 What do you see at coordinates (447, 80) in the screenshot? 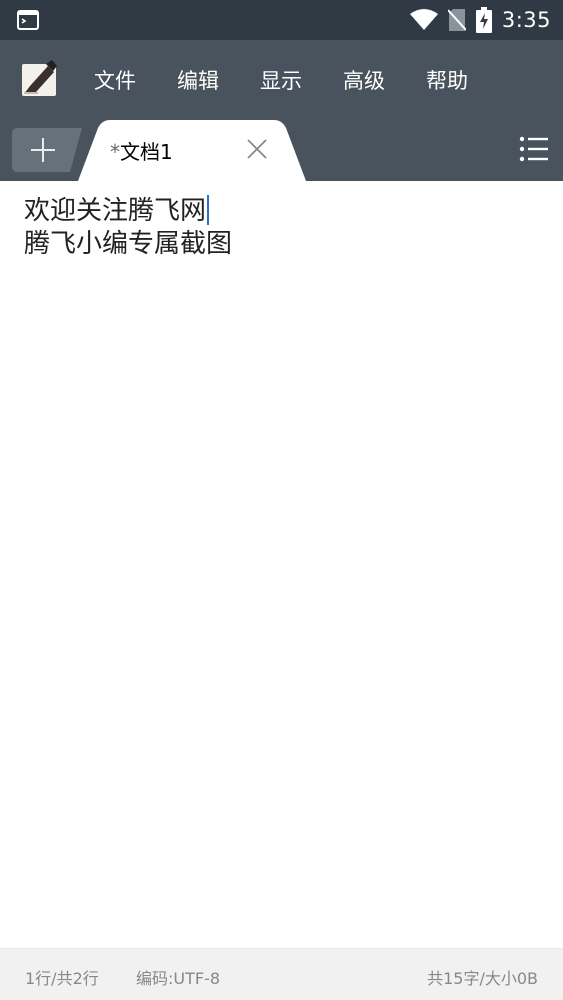
I see `menu-help: 帮助` at bounding box center [447, 80].